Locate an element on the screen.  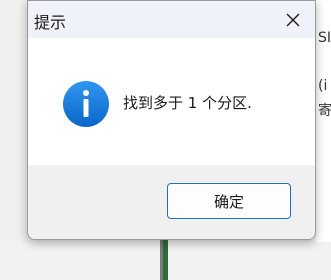
background-text-fragment: (i is located at coordinates (323, 86).